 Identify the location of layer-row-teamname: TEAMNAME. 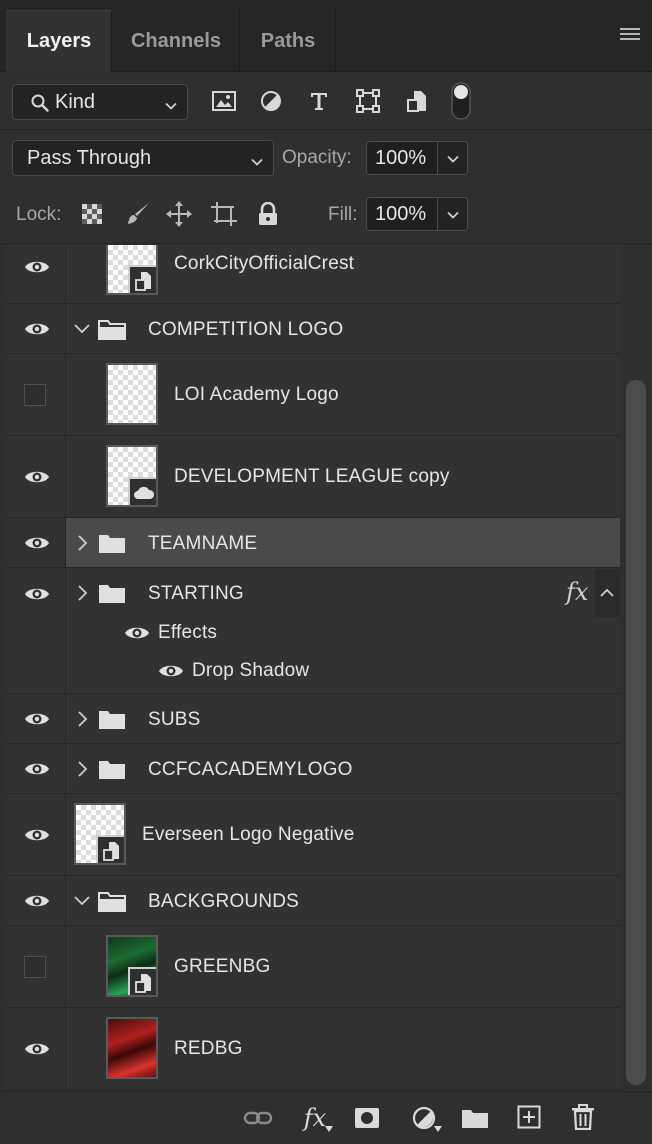
(313, 543).